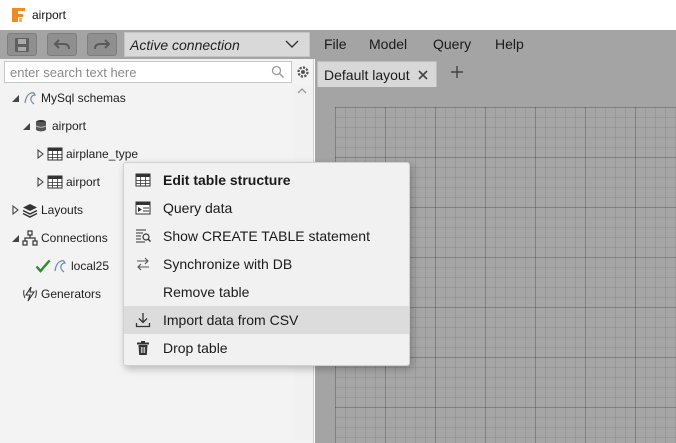 The image size is (676, 443). Describe the element at coordinates (228, 264) in the screenshot. I see `menu-item-label: Synchronize with DB` at that location.